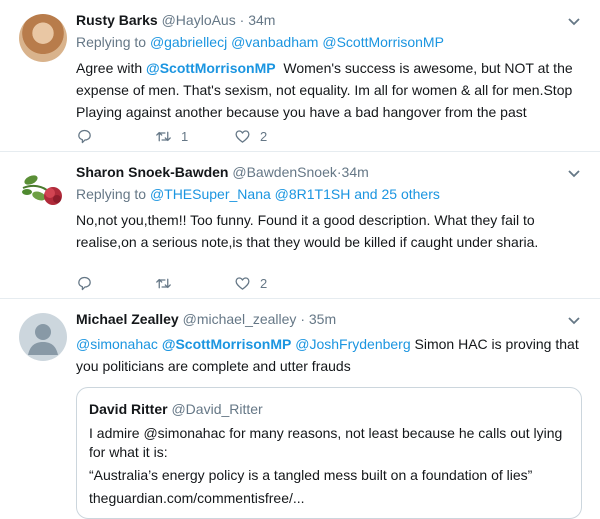 The width and height of the screenshot is (600, 519). Describe the element at coordinates (329, 409) in the screenshot. I see `quoted-tweet-header: David Ritter @David_Ritter` at that location.